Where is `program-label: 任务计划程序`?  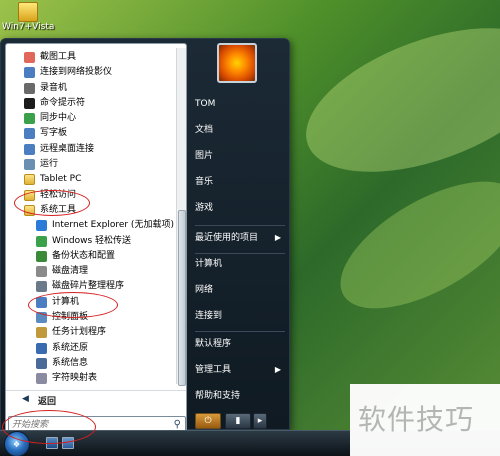 program-label: 任务计划程序 is located at coordinates (79, 332).